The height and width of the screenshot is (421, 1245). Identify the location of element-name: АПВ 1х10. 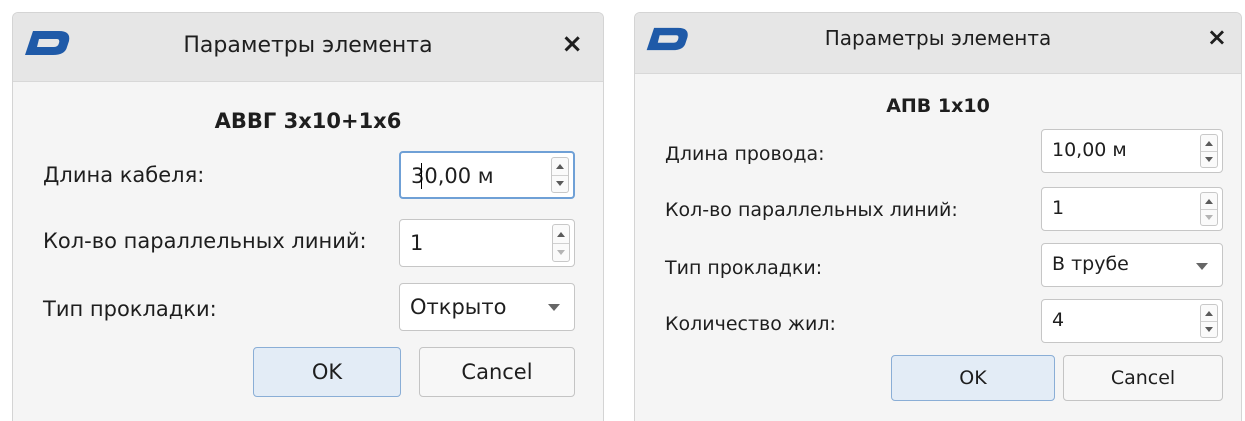
(938, 106).